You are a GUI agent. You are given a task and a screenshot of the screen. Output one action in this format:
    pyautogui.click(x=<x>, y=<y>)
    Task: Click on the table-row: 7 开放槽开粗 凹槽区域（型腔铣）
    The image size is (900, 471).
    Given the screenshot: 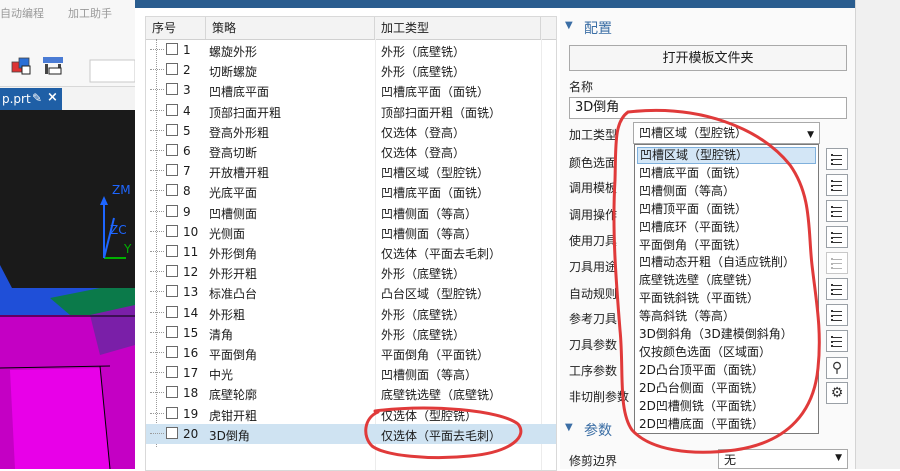 What is the action you would take?
    pyautogui.click(x=351, y=171)
    